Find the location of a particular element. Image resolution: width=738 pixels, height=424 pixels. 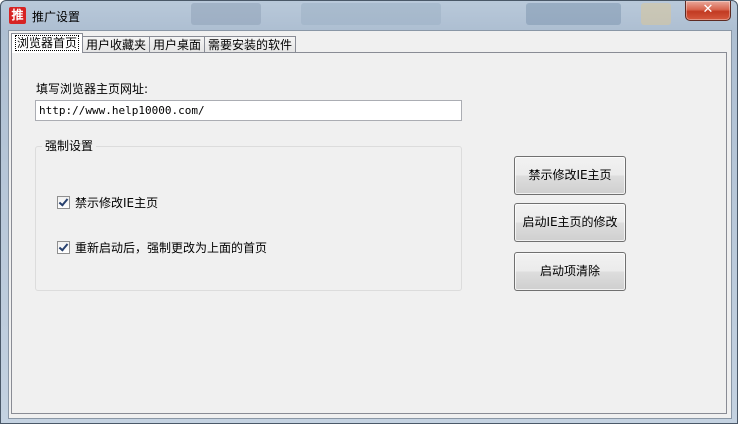

tab-browser-homepage: 浏览器首页 is located at coordinates (47, 43).